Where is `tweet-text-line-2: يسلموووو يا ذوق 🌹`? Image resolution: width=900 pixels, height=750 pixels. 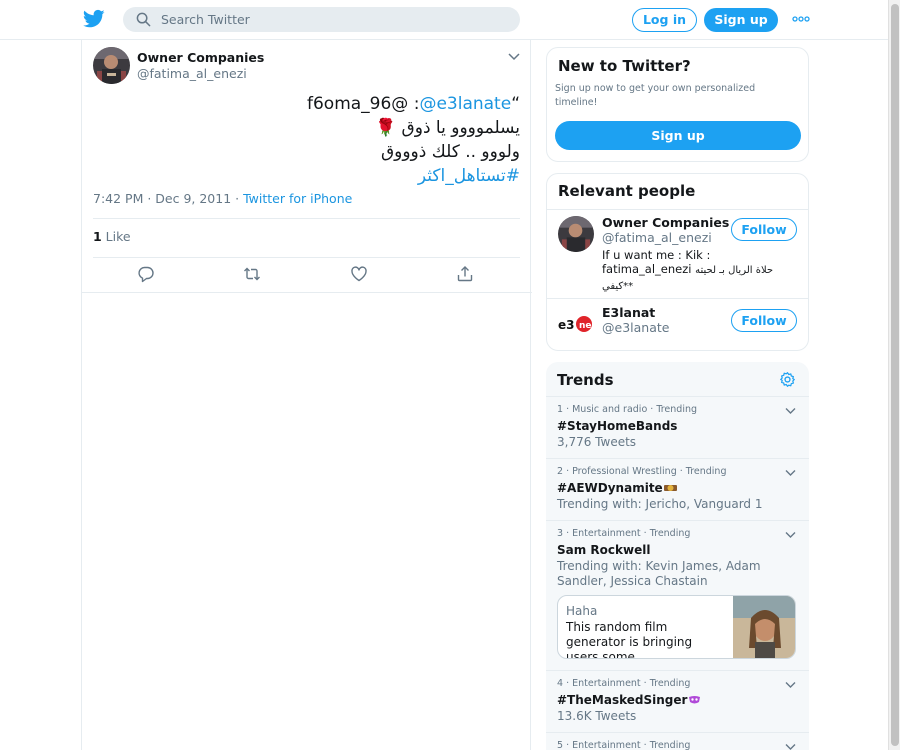
tweet-text-line-2: يسلموووو يا ذوق 🌹 is located at coordinates (447, 128).